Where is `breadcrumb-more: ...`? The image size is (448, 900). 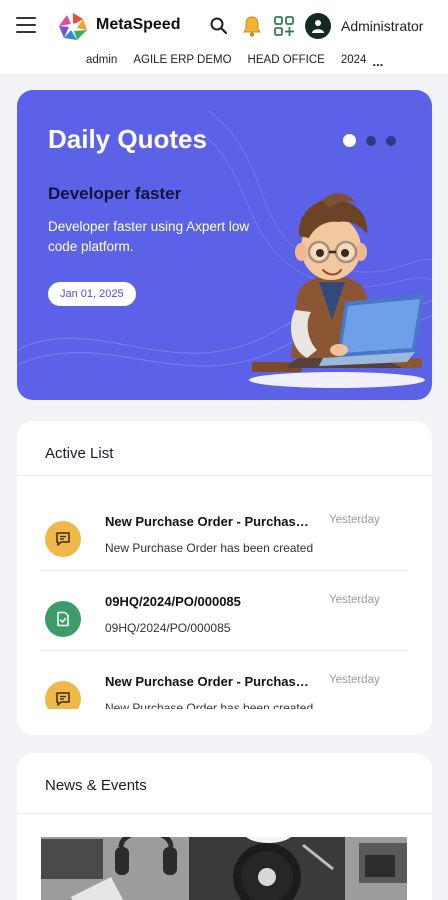 breadcrumb-more: ... is located at coordinates (377, 61).